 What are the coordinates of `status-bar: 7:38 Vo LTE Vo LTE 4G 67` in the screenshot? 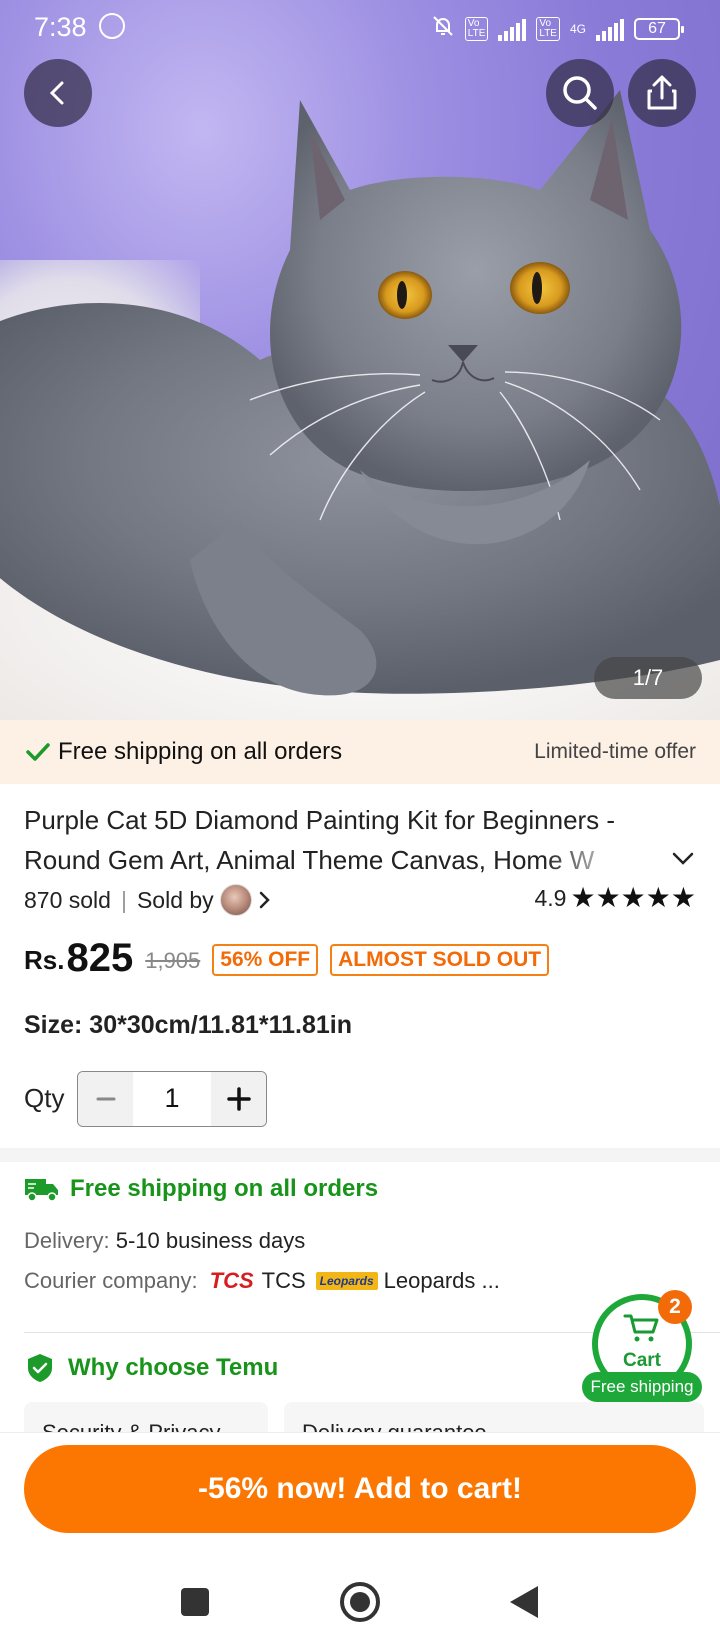 It's located at (360, 27).